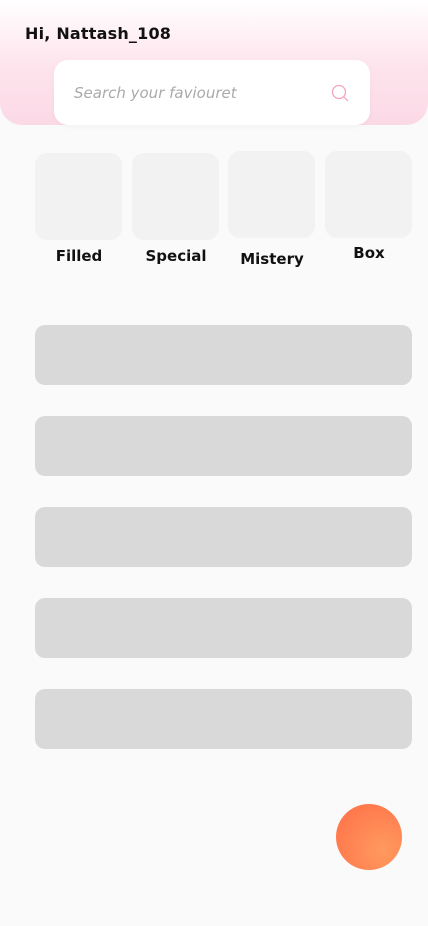  What do you see at coordinates (202, 92) in the screenshot?
I see `search-input` at bounding box center [202, 92].